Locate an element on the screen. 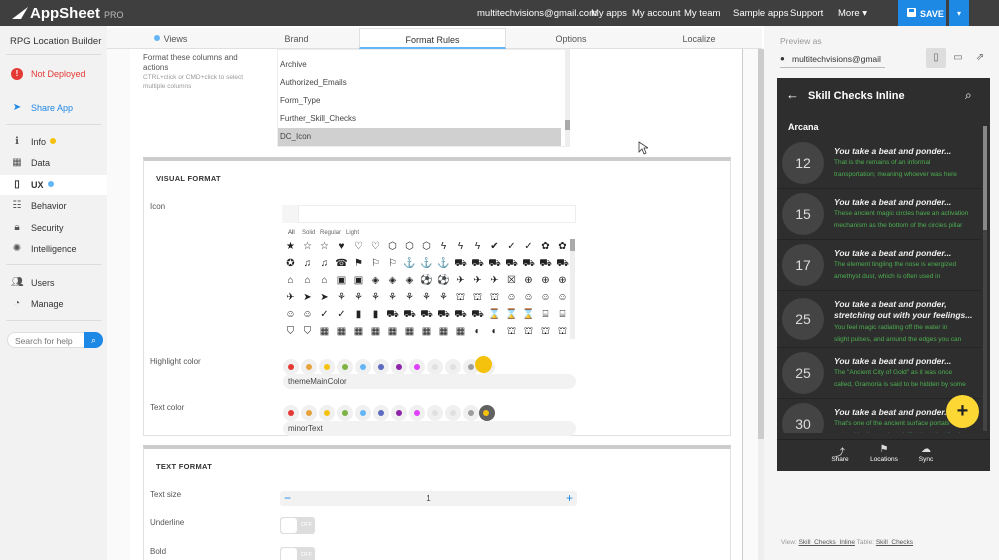  preview-user-select: ● multitechvisions@gmail is located at coordinates (832, 59).